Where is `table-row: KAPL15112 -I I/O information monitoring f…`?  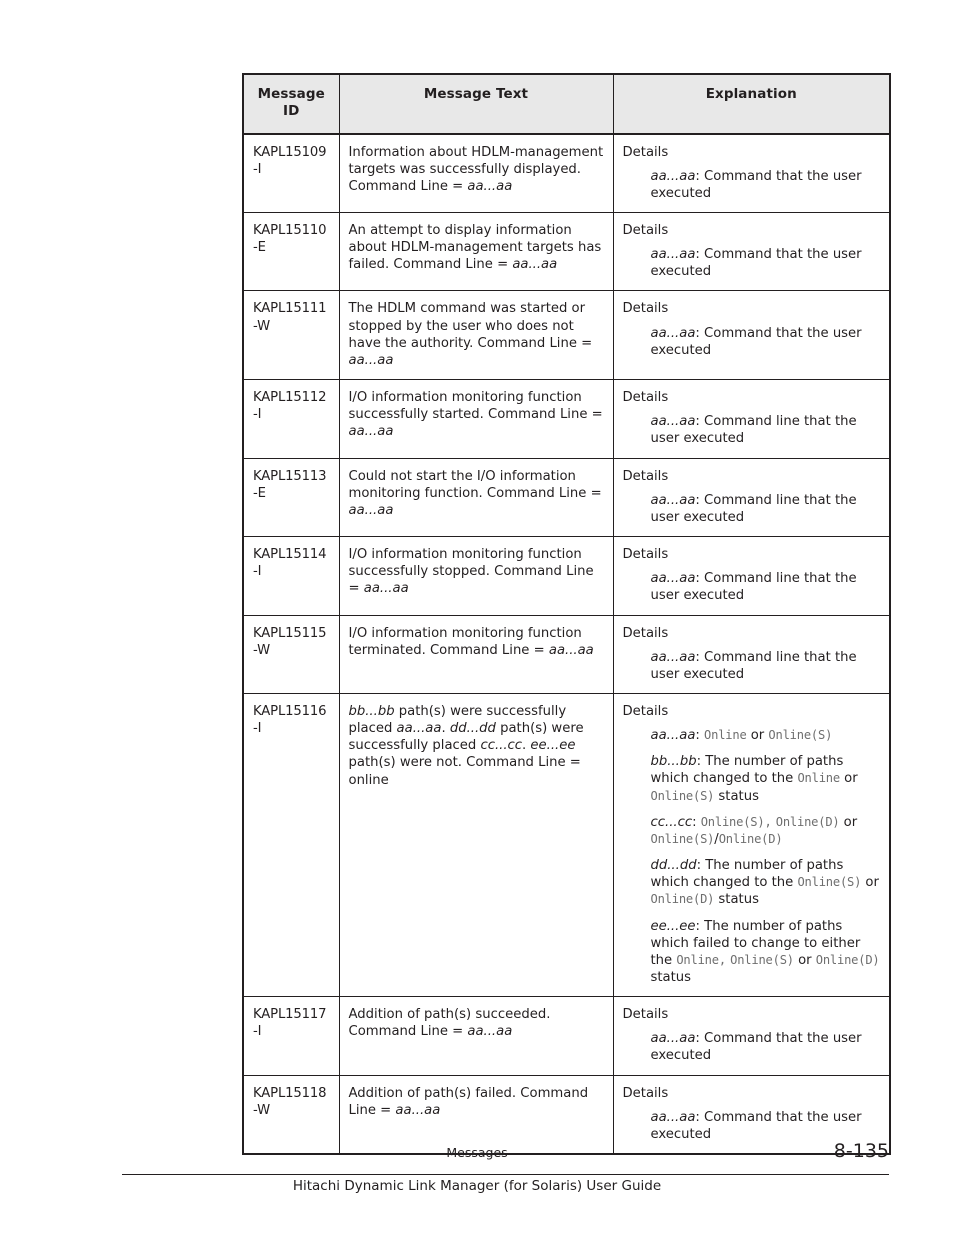 table-row: KAPL15112 -I I/O information monitoring f… is located at coordinates (566, 419).